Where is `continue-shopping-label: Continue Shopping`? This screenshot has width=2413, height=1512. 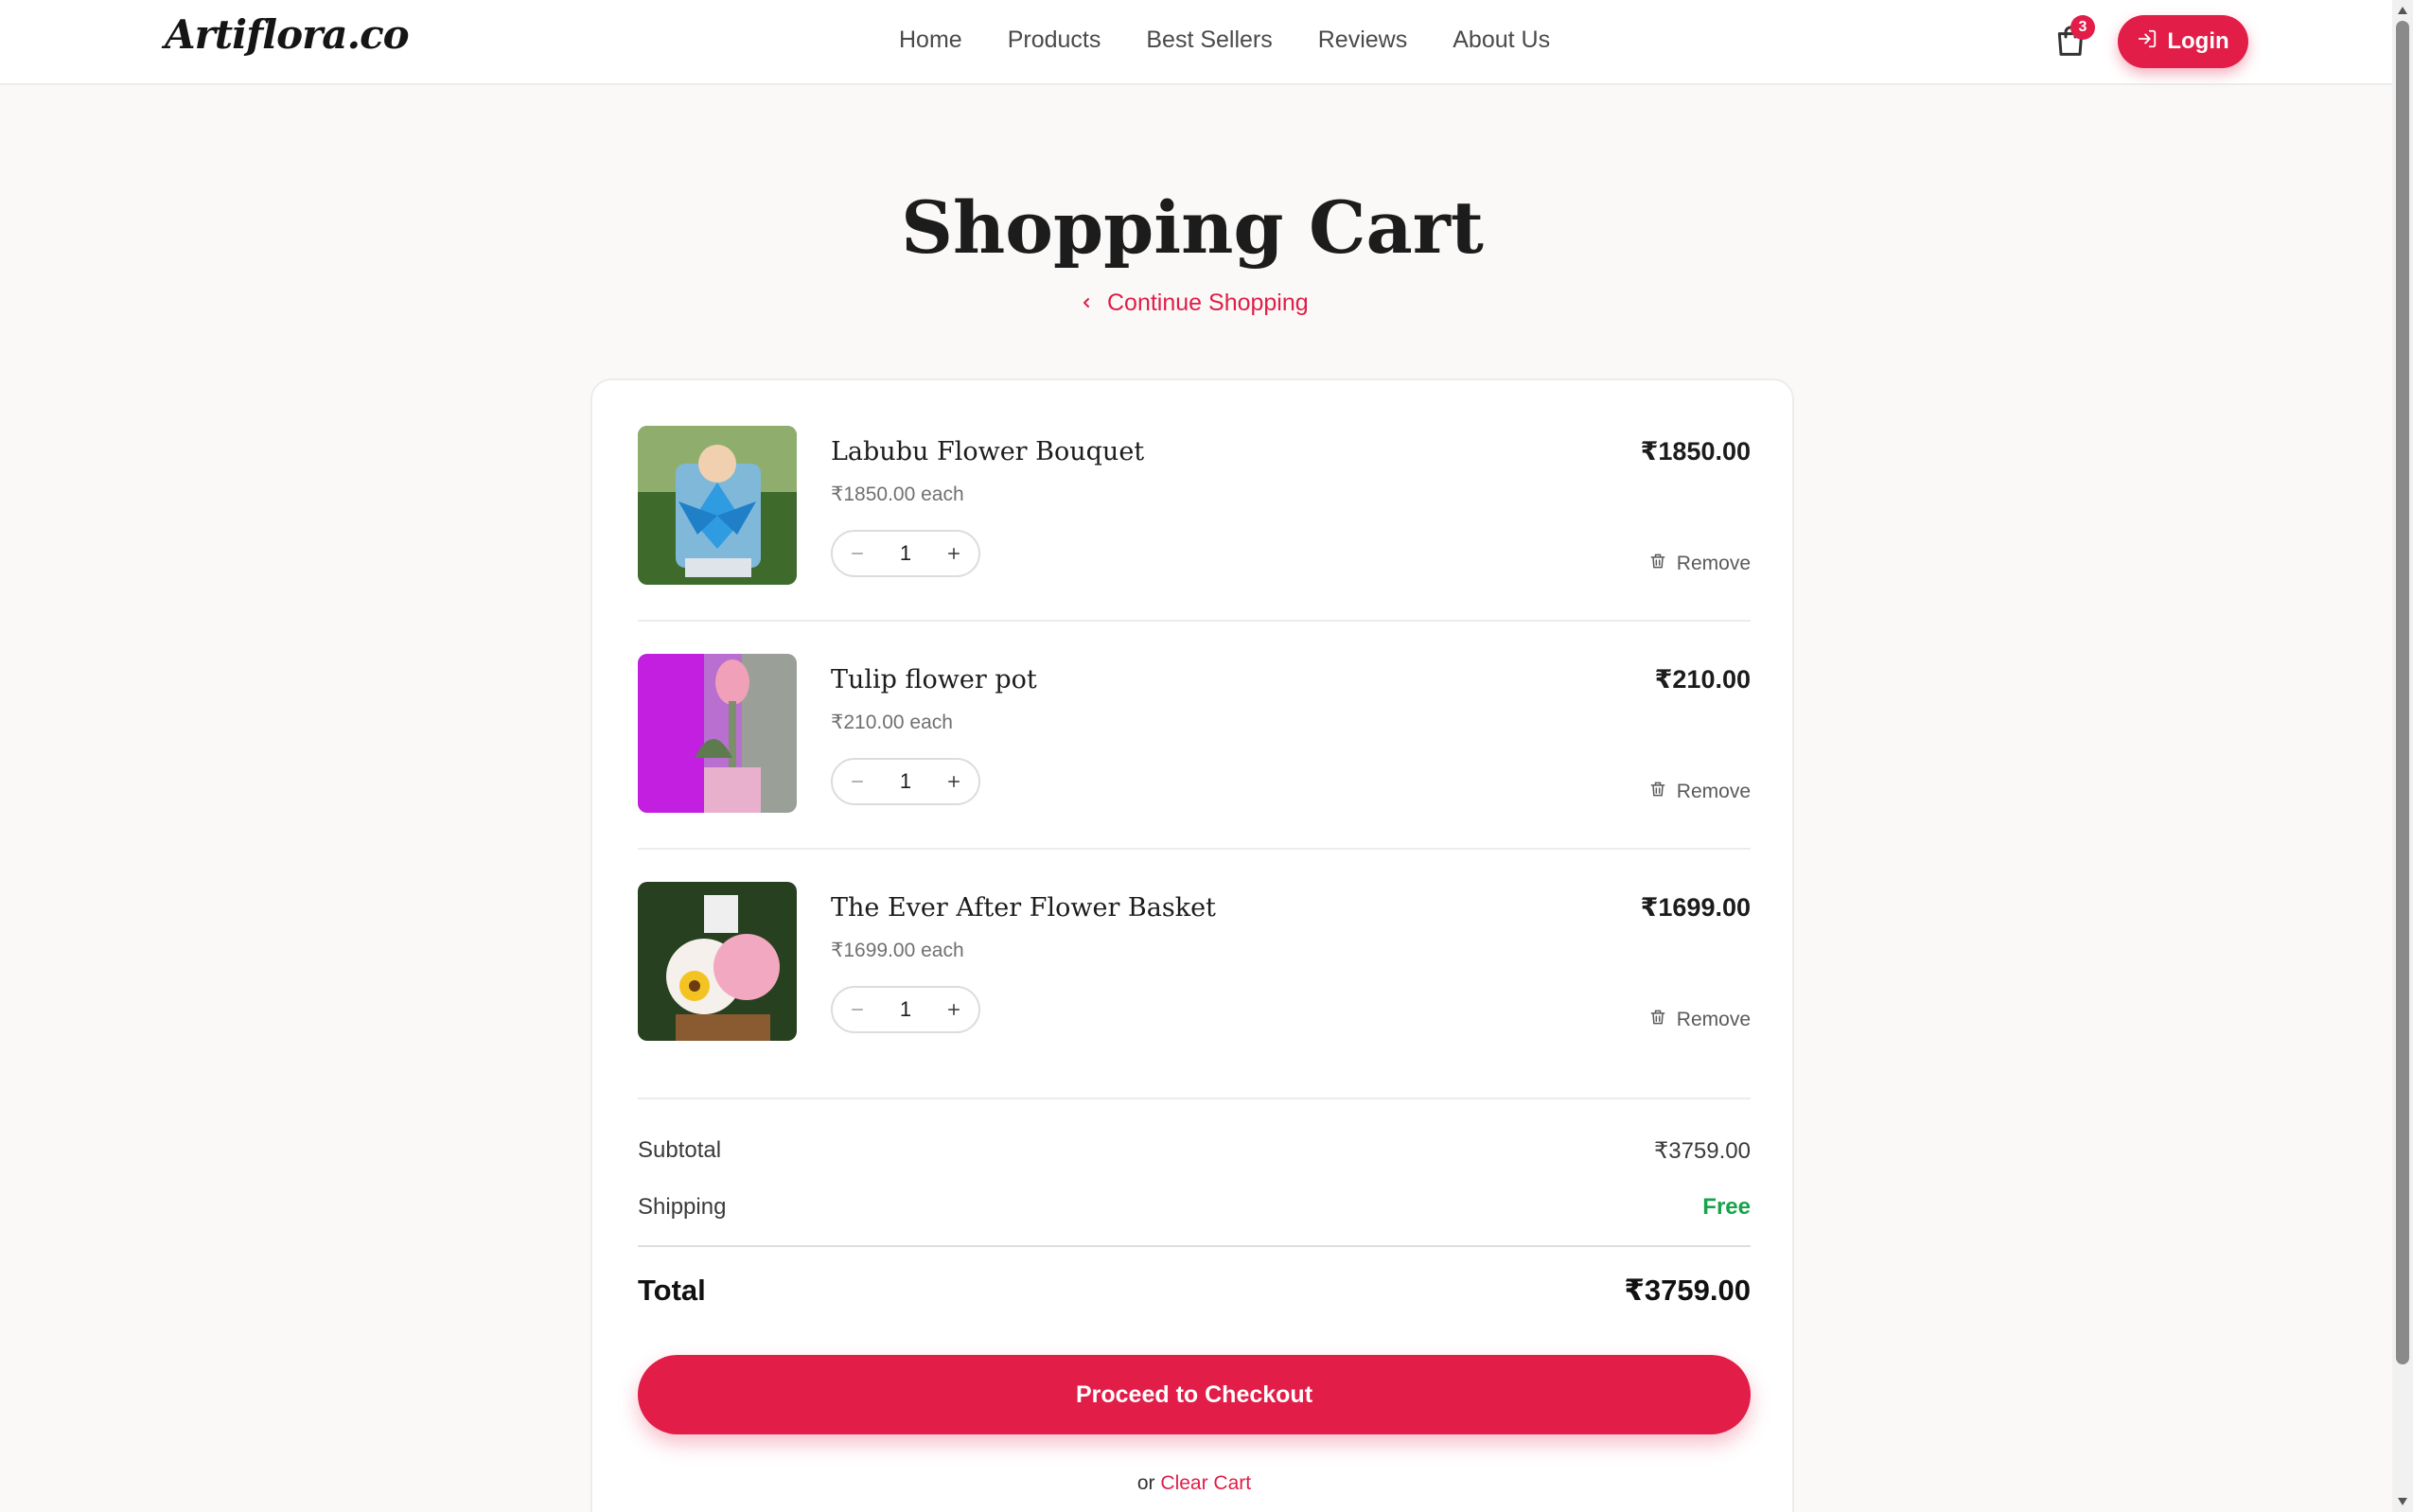
continue-shopping-label: Continue Shopping is located at coordinates (1208, 303).